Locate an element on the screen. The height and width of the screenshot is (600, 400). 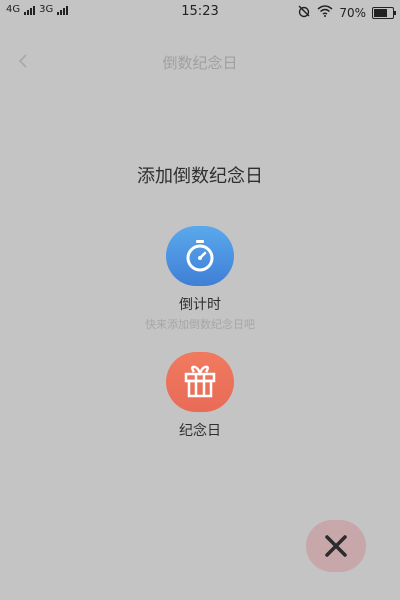
wifi-icon is located at coordinates (325, 12).